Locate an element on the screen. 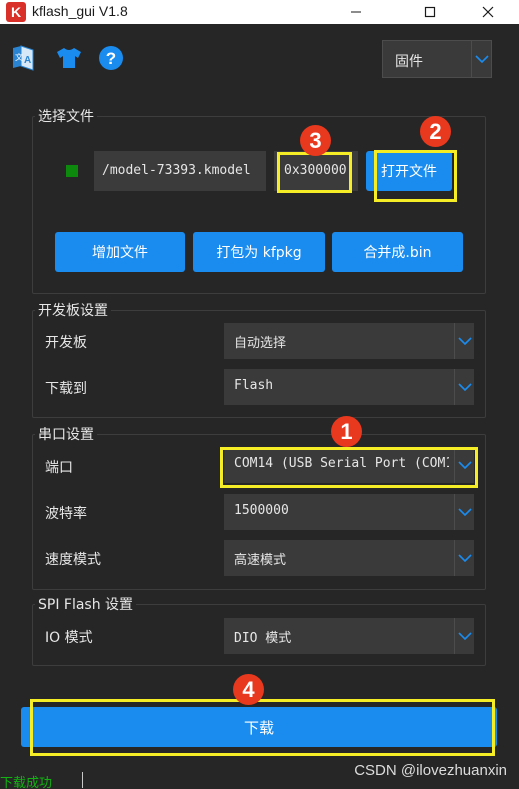 The image size is (519, 789). status-text: 下载成功 is located at coordinates (26, 782).